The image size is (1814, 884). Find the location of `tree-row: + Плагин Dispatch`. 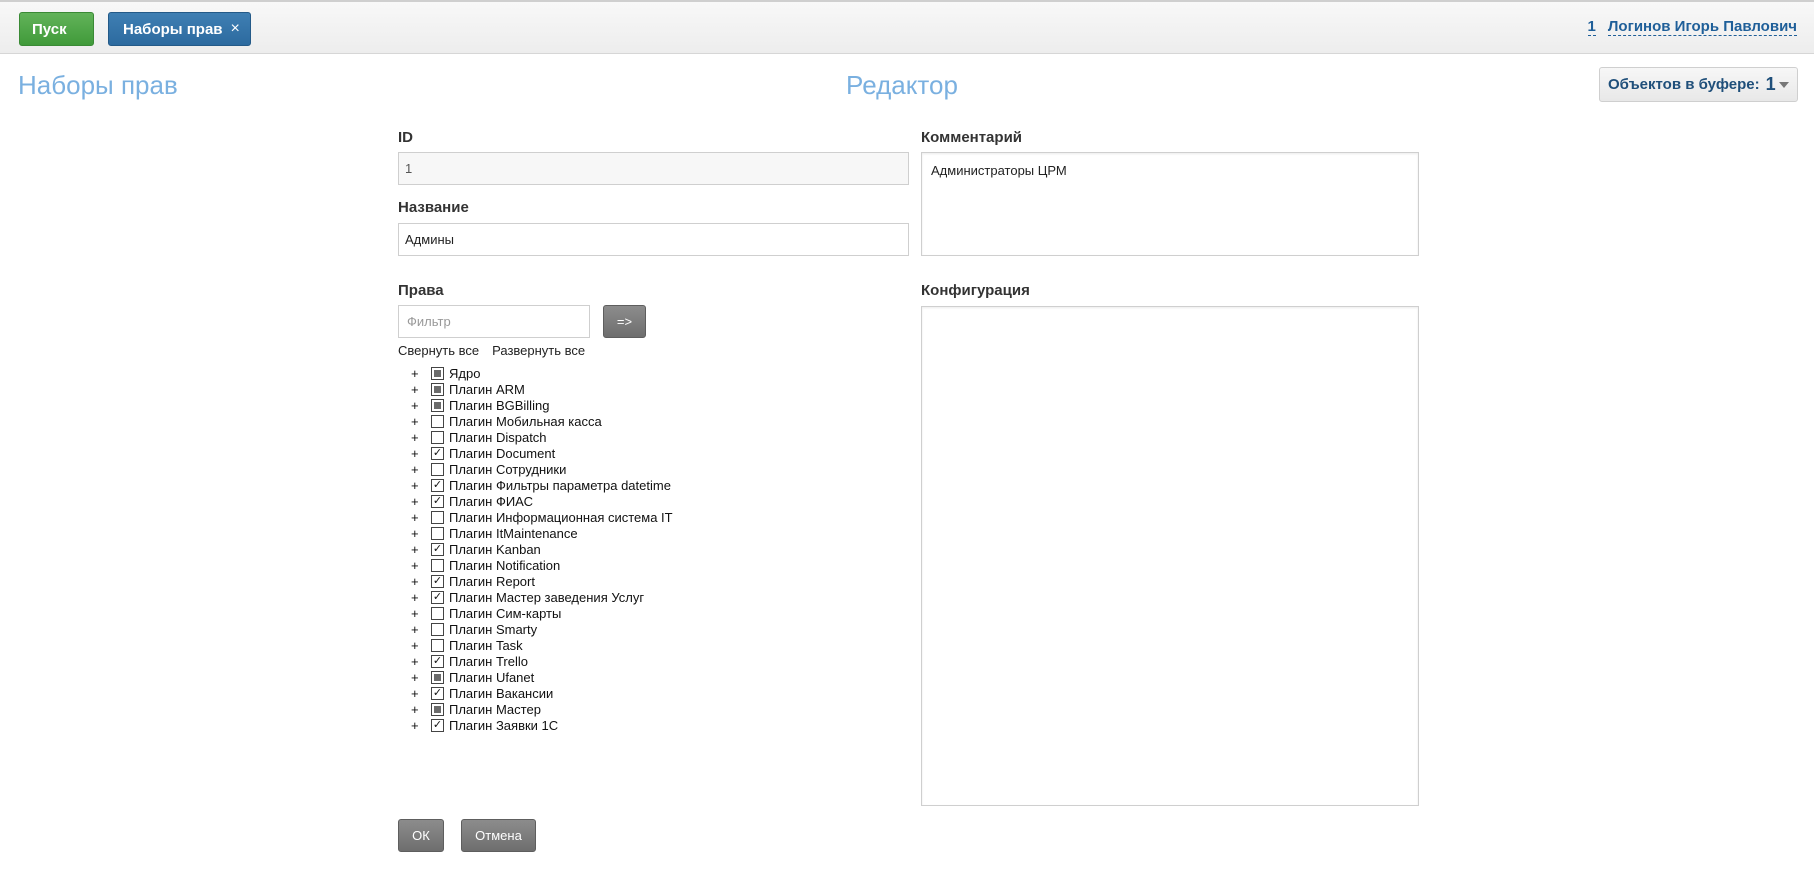

tree-row: + Плагин Dispatch is located at coordinates (621, 437).